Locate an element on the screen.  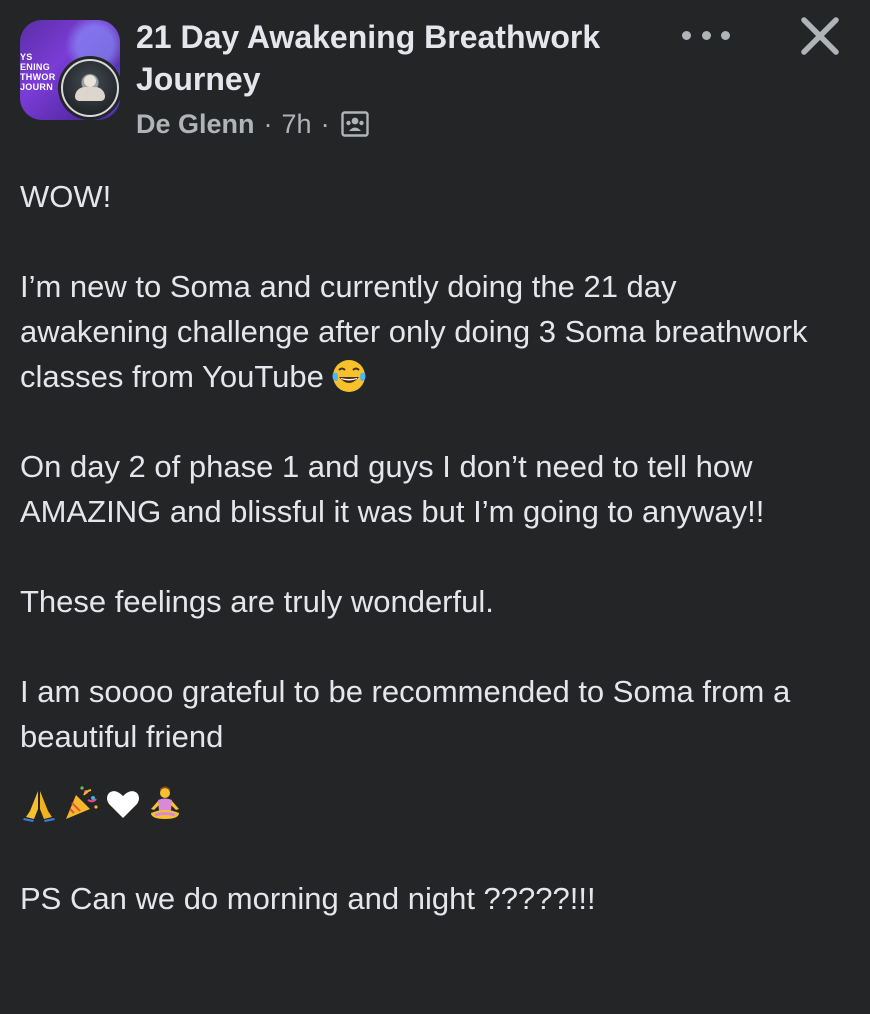
post-meta: De Glenn · 7h · is located at coordinates (252, 124).